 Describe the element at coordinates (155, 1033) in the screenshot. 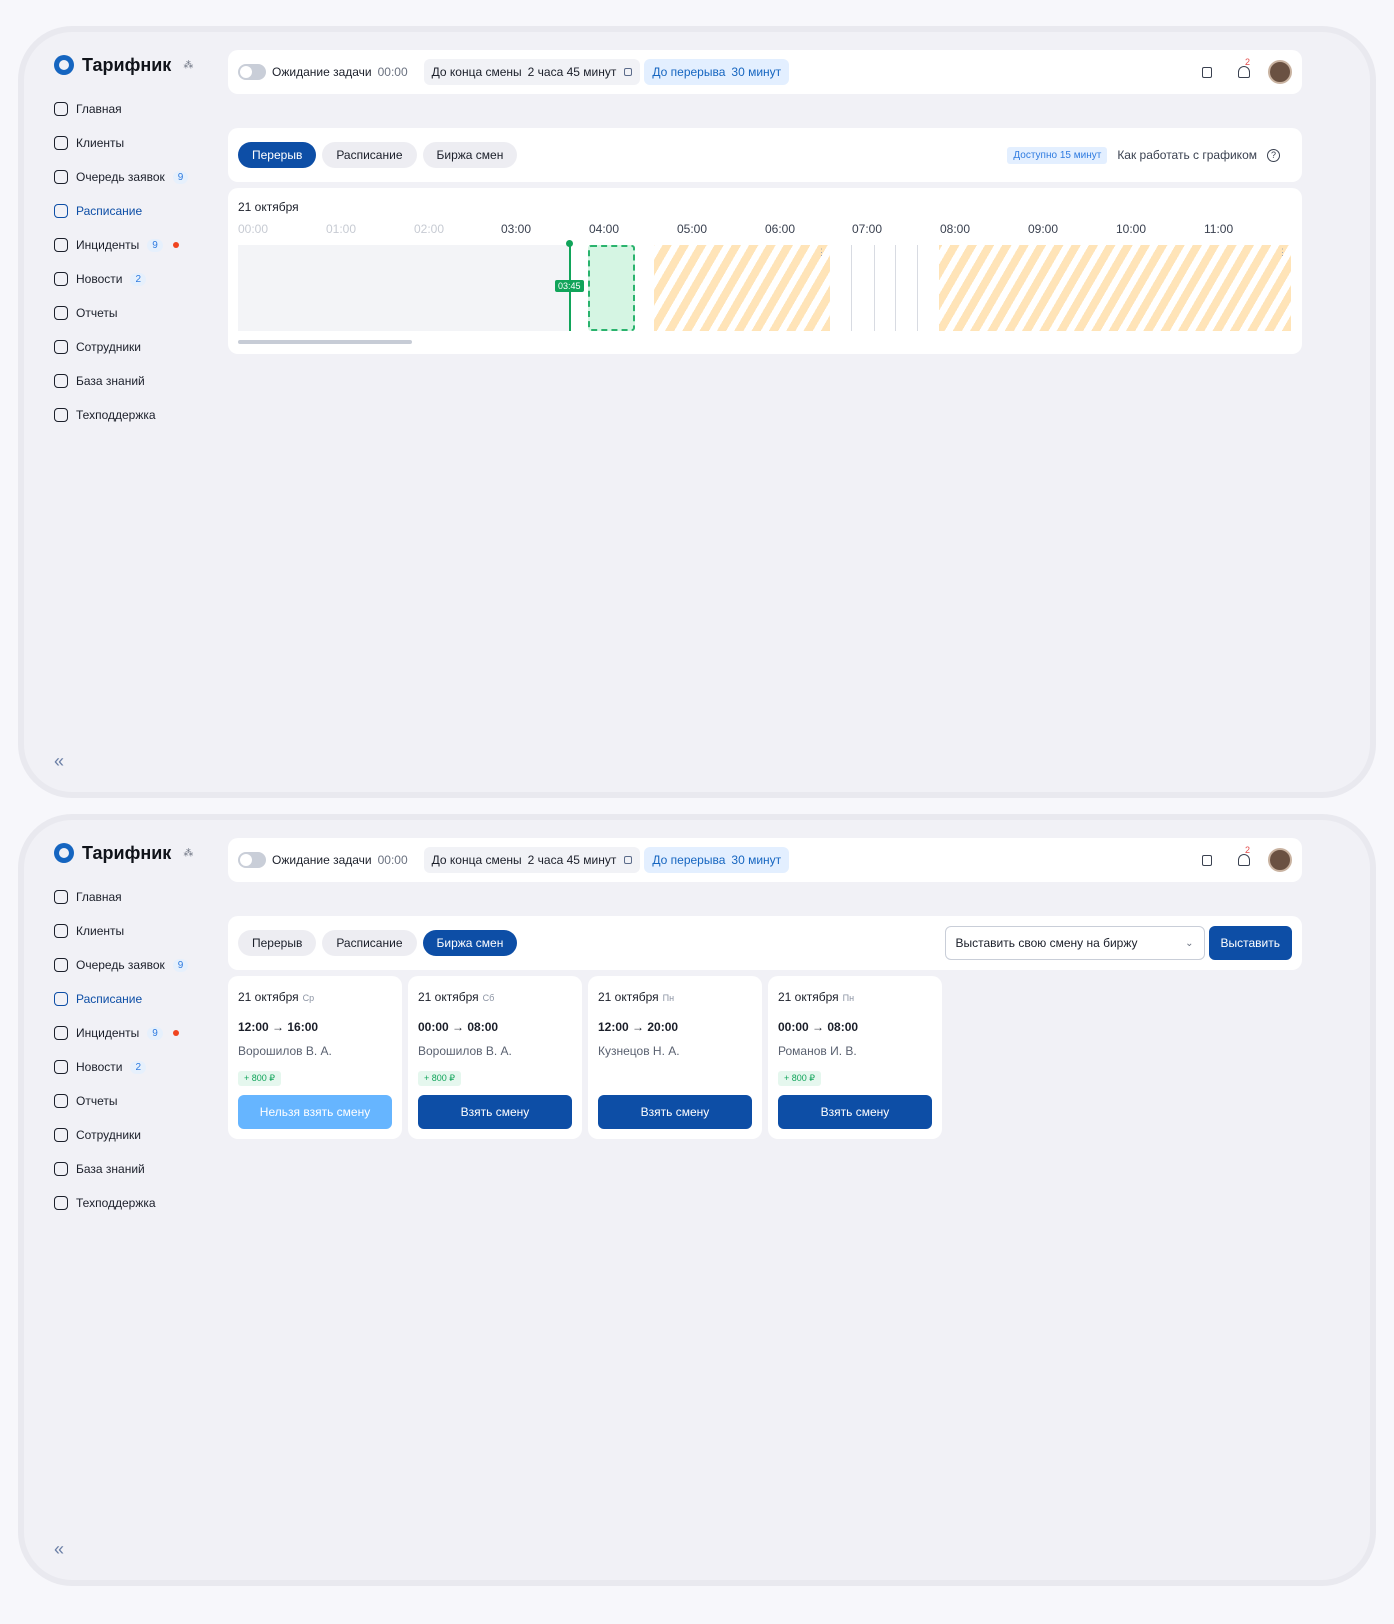

I see `incidents-count-badge: 9` at that location.